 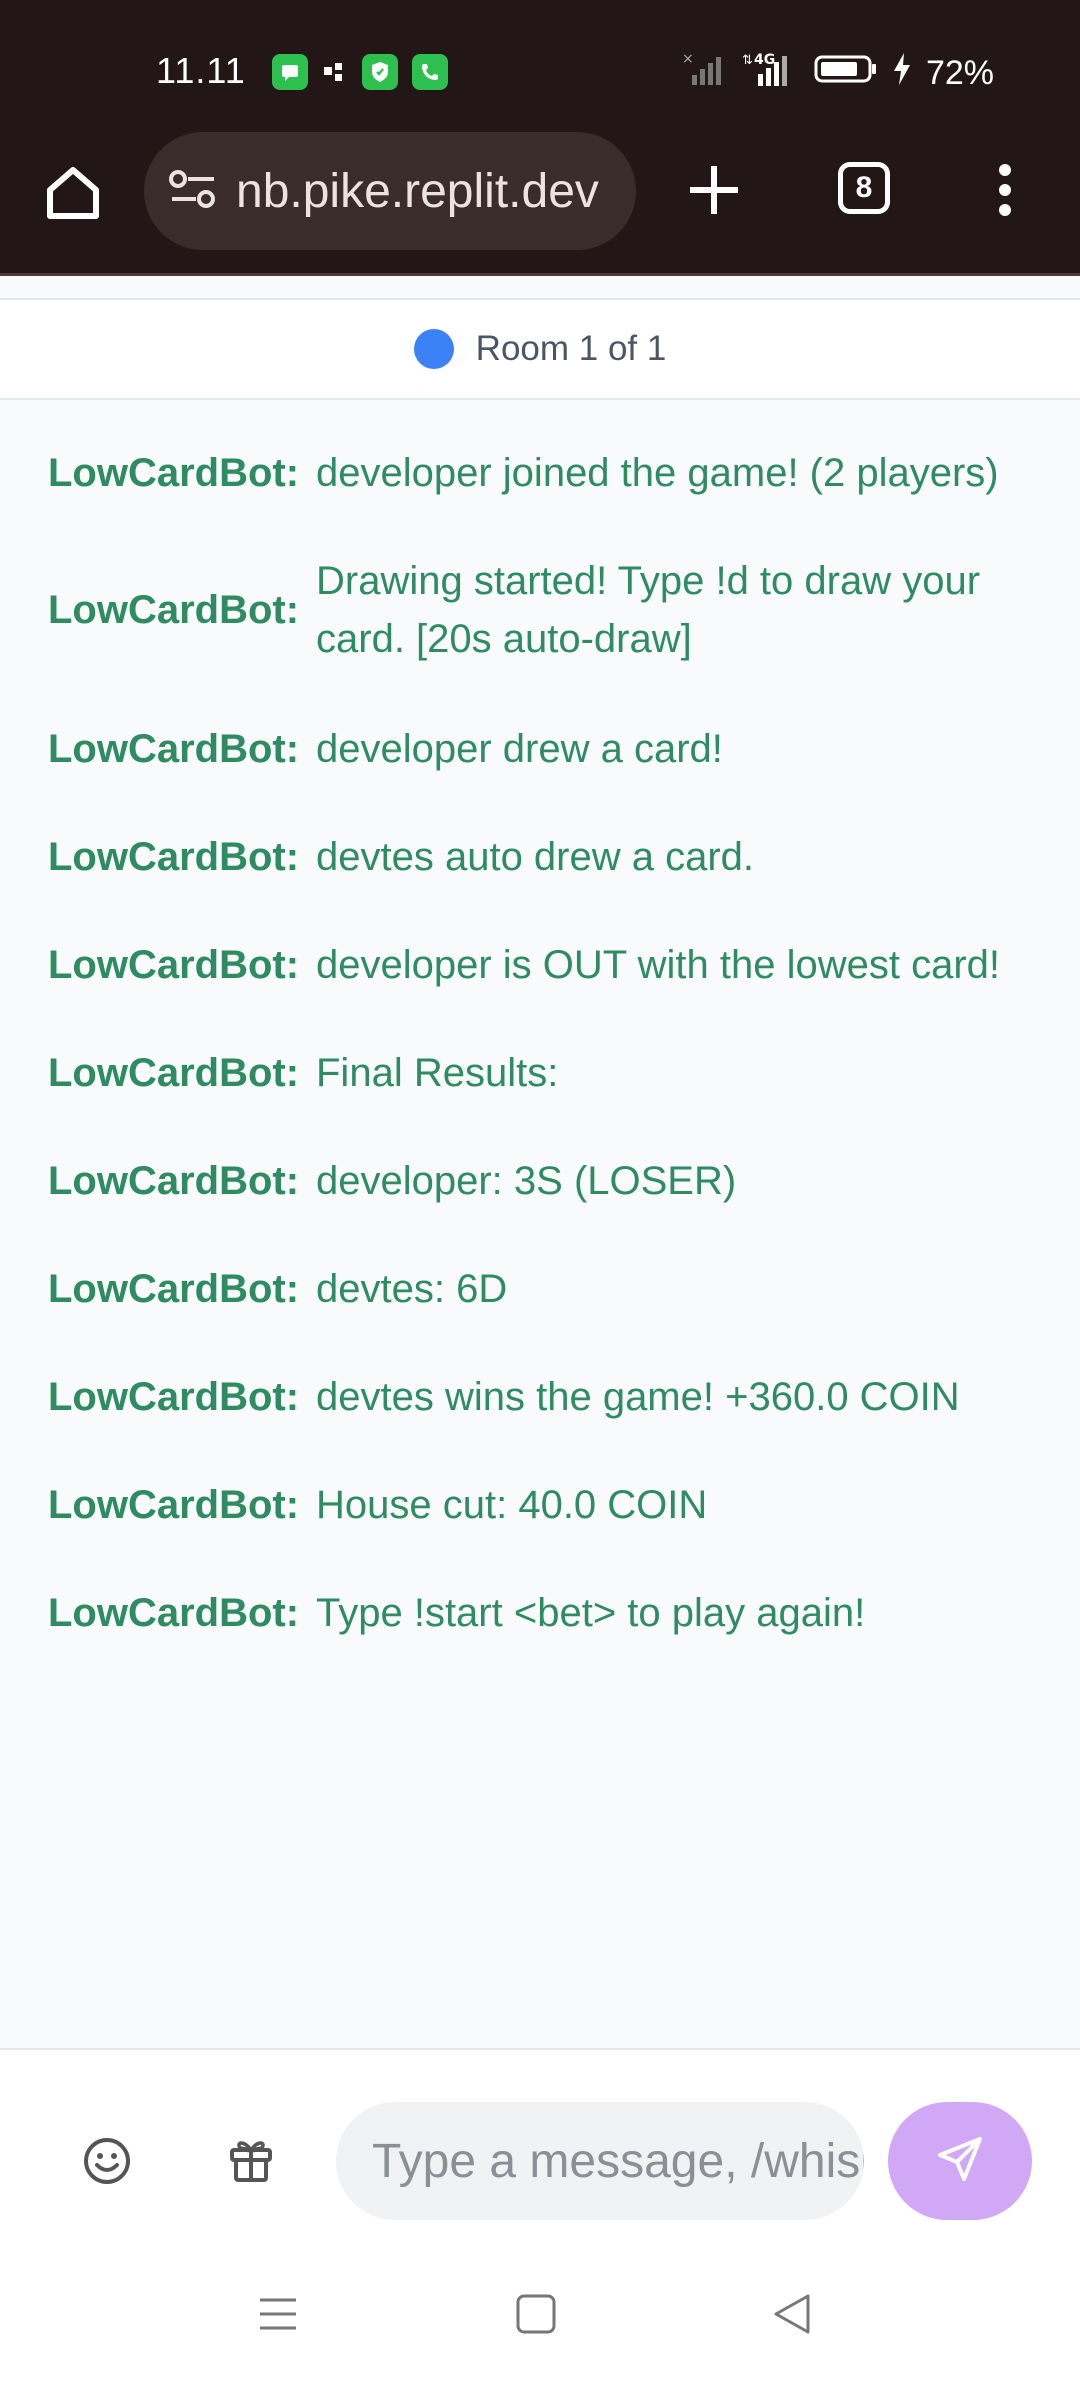 What do you see at coordinates (251, 2159) in the screenshot?
I see `gift-icon` at bounding box center [251, 2159].